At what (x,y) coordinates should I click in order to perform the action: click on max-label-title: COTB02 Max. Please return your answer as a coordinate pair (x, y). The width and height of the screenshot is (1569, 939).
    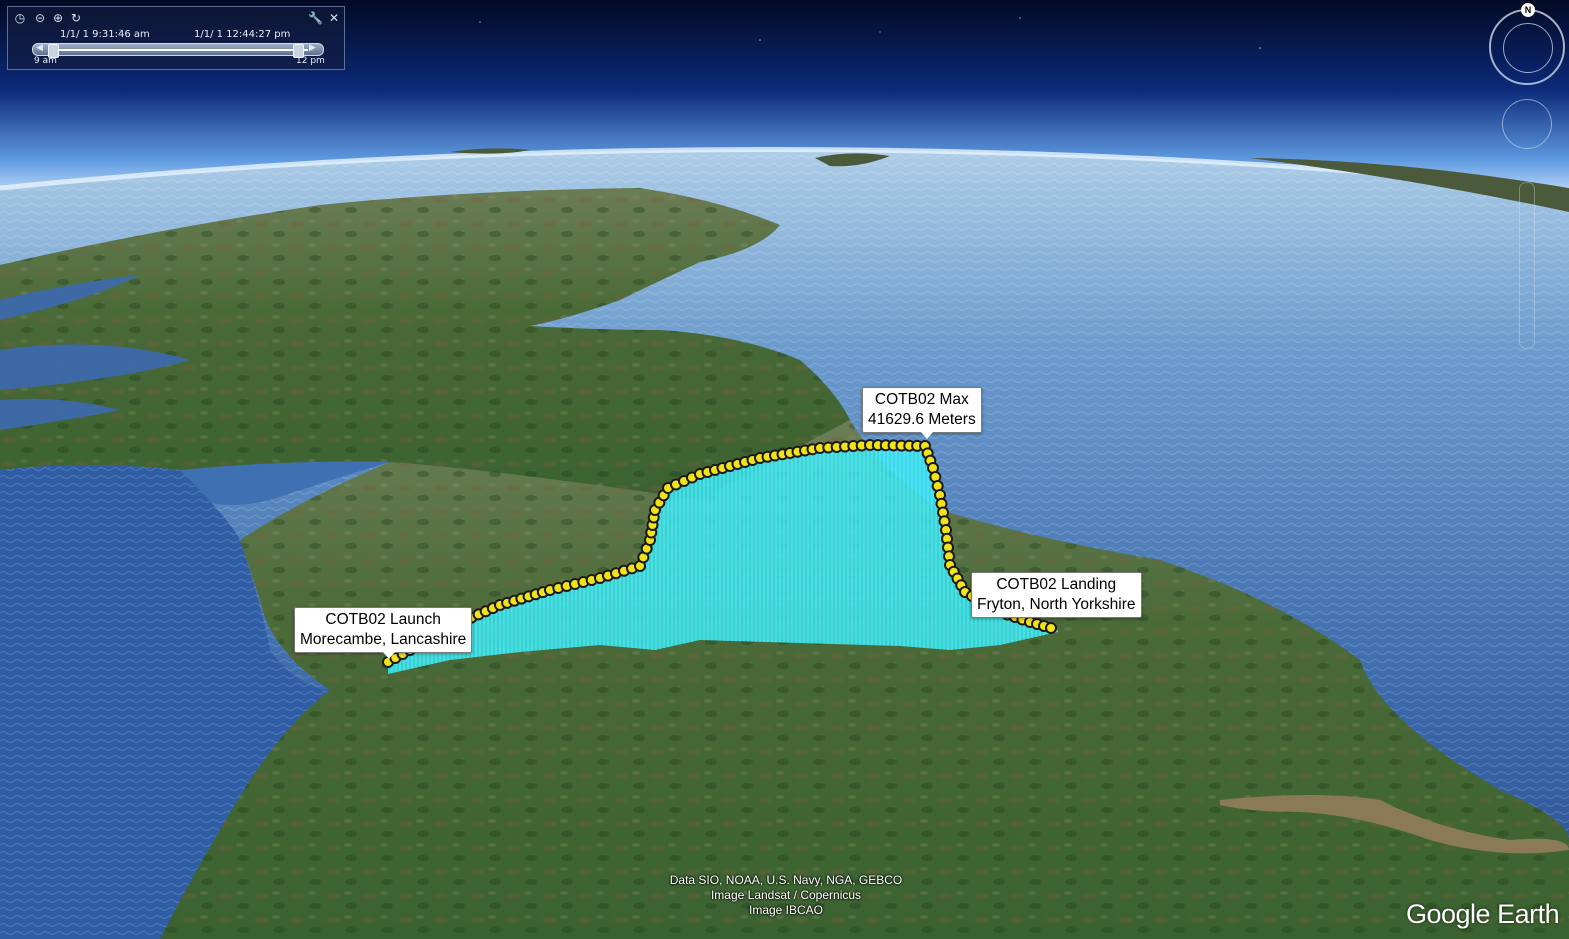
    Looking at the image, I should click on (921, 399).